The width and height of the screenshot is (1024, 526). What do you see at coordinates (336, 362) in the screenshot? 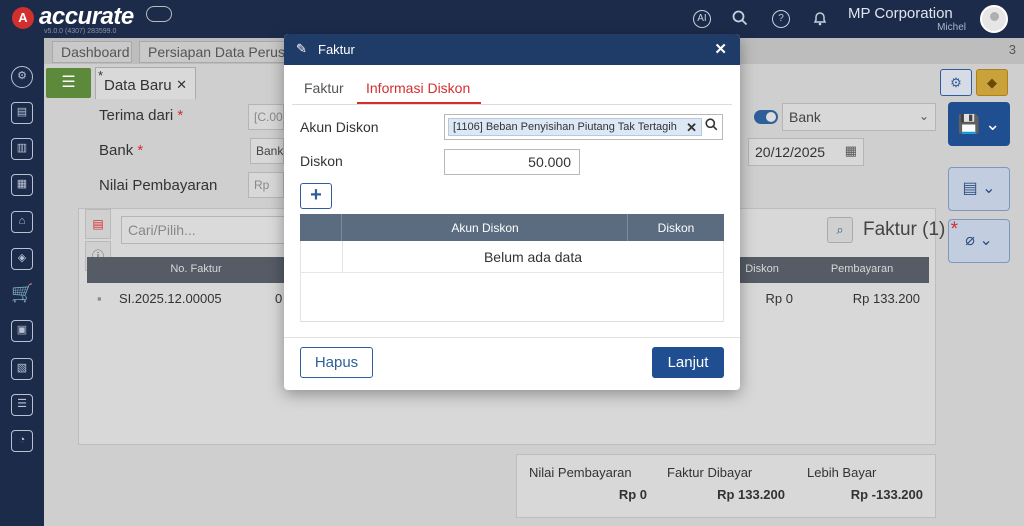
I see `hapus-button: Hapus` at bounding box center [336, 362].